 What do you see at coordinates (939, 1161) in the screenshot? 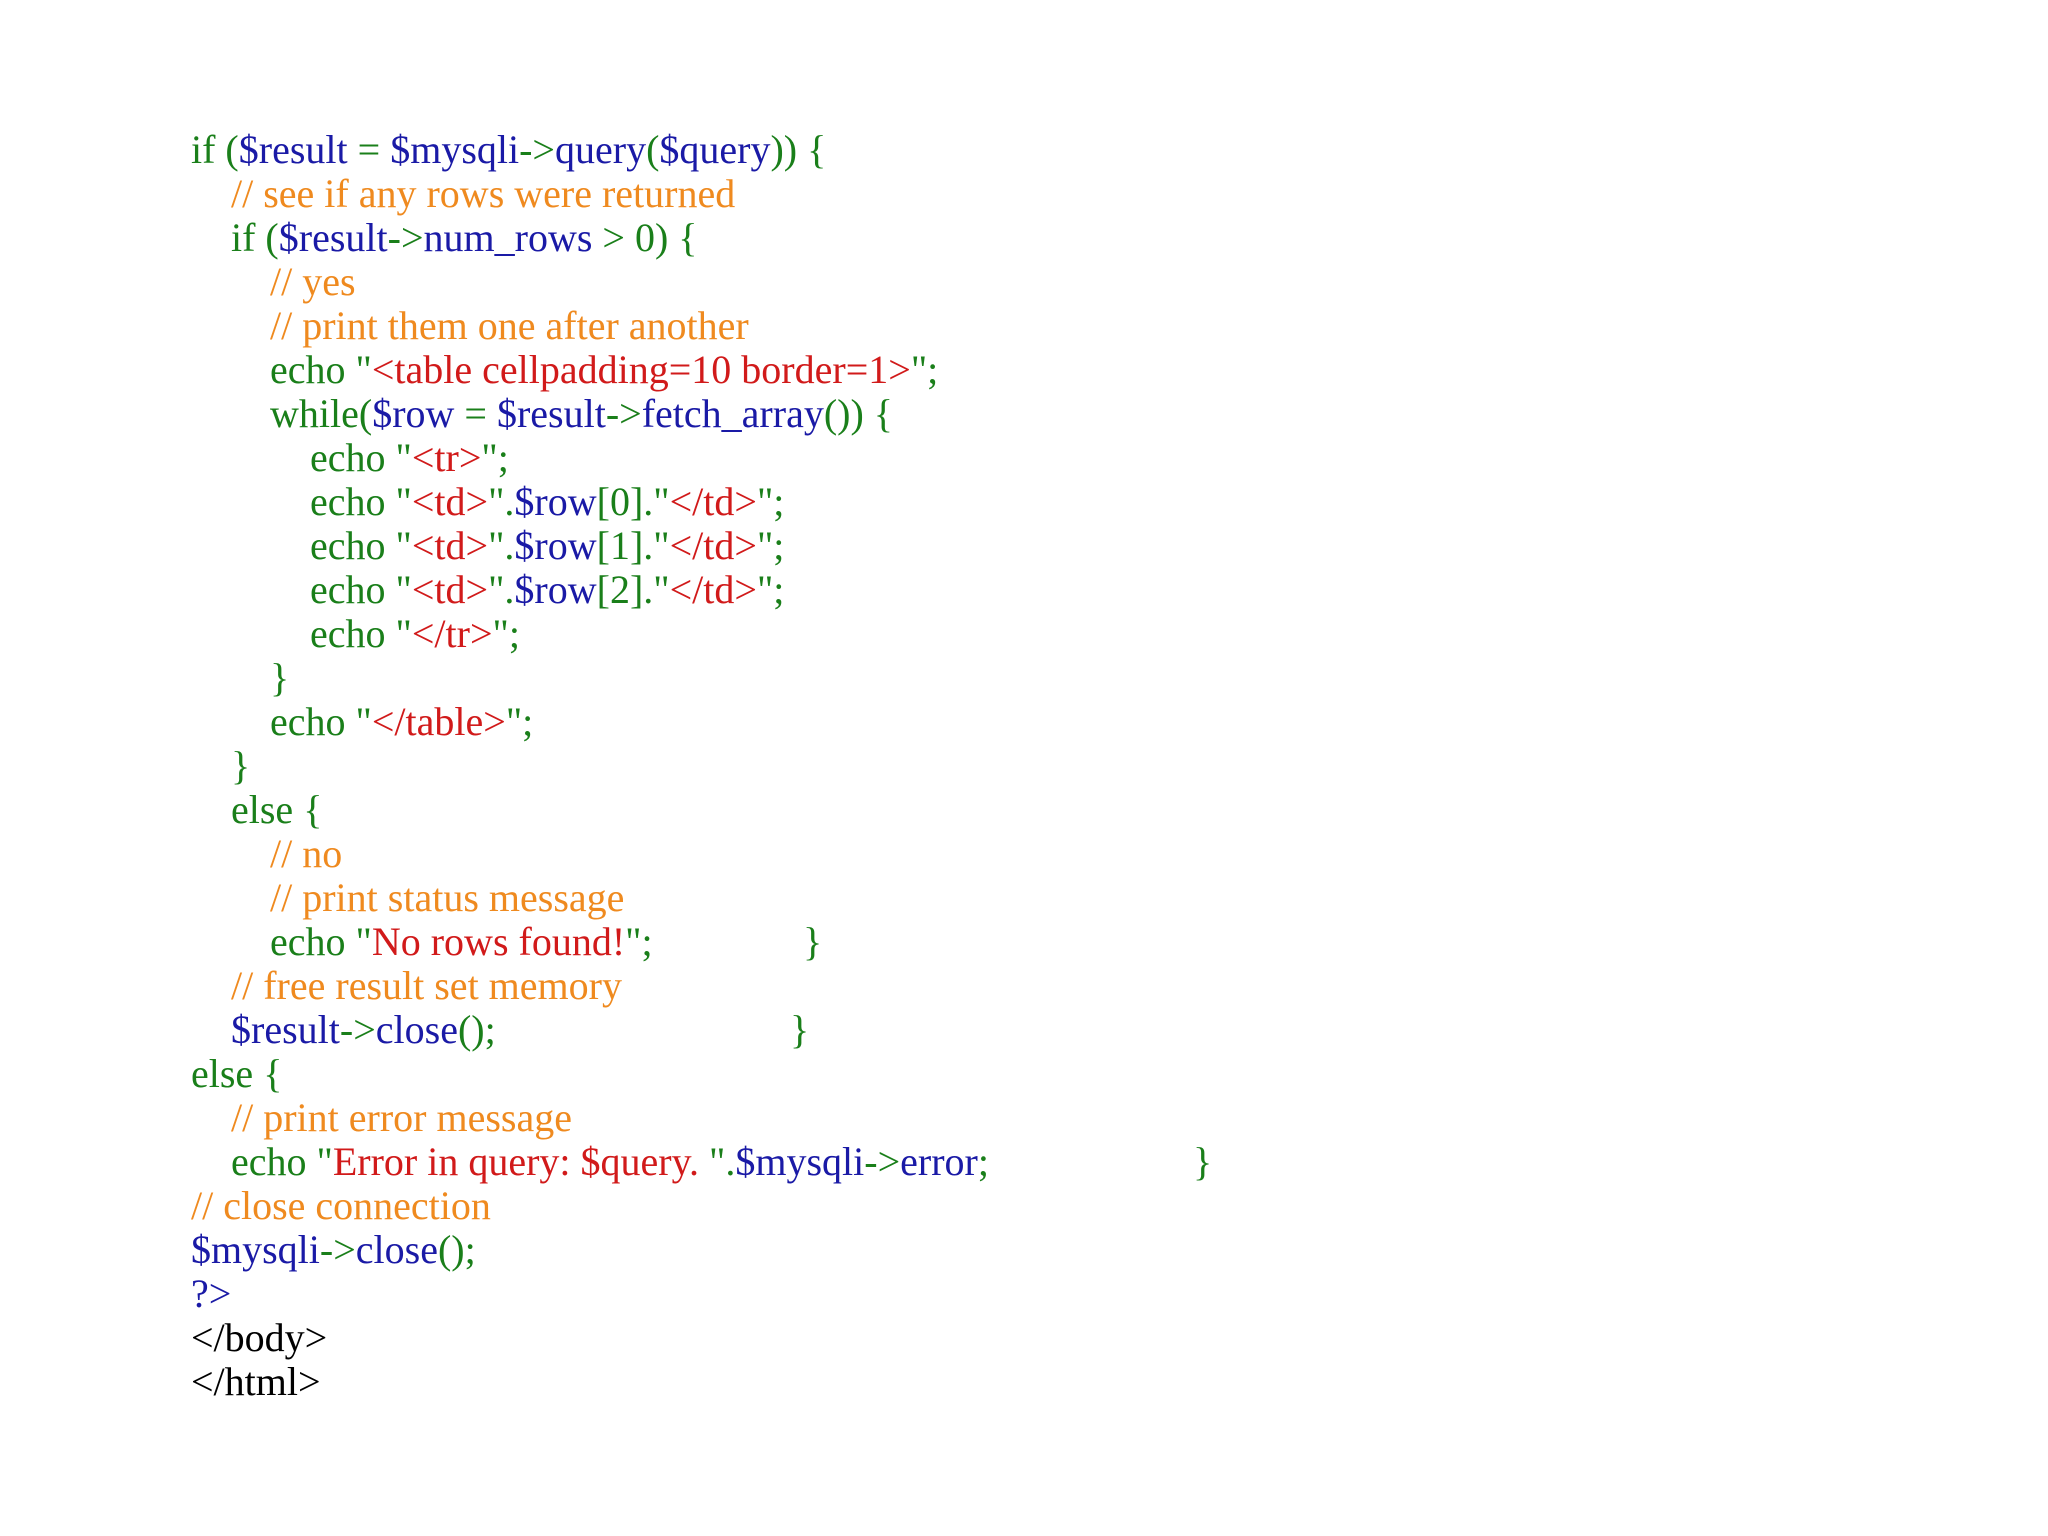
I see `code-token-variable: error` at bounding box center [939, 1161].